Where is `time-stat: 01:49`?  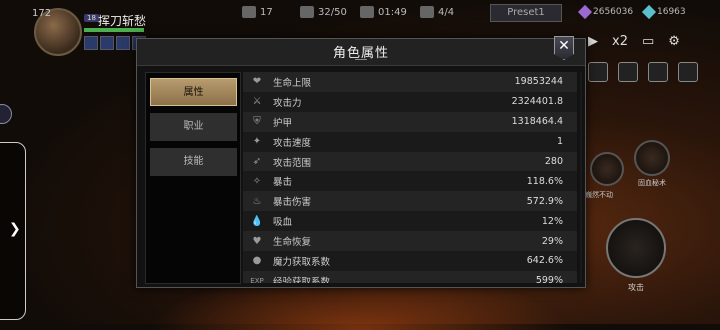
time-stat: 01:49 is located at coordinates (383, 12).